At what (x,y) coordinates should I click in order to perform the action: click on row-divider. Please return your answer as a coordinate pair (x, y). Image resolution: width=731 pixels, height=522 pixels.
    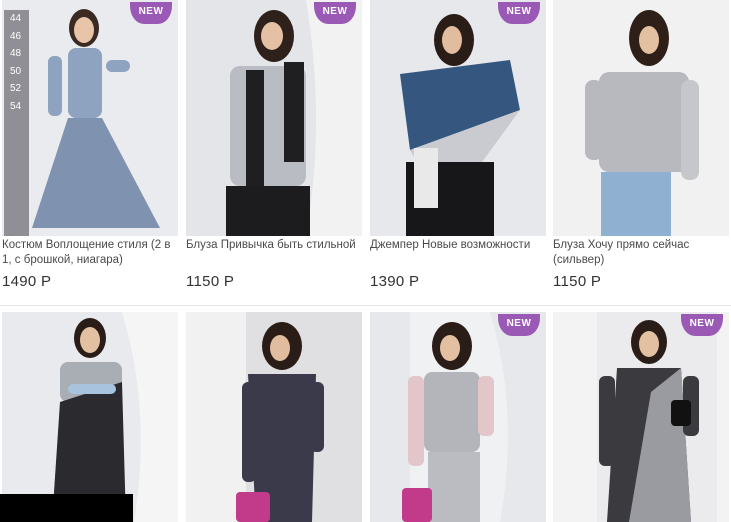
    Looking at the image, I should click on (365, 305).